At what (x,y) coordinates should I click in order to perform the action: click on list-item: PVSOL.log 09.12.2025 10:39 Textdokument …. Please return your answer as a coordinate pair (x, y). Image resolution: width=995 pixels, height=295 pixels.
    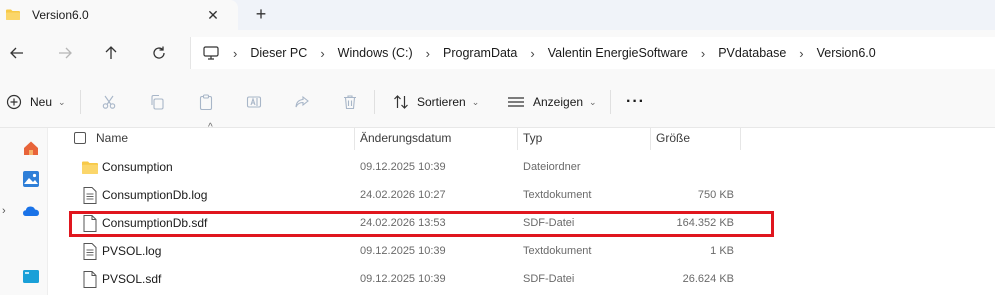
    Looking at the image, I should click on (521, 252).